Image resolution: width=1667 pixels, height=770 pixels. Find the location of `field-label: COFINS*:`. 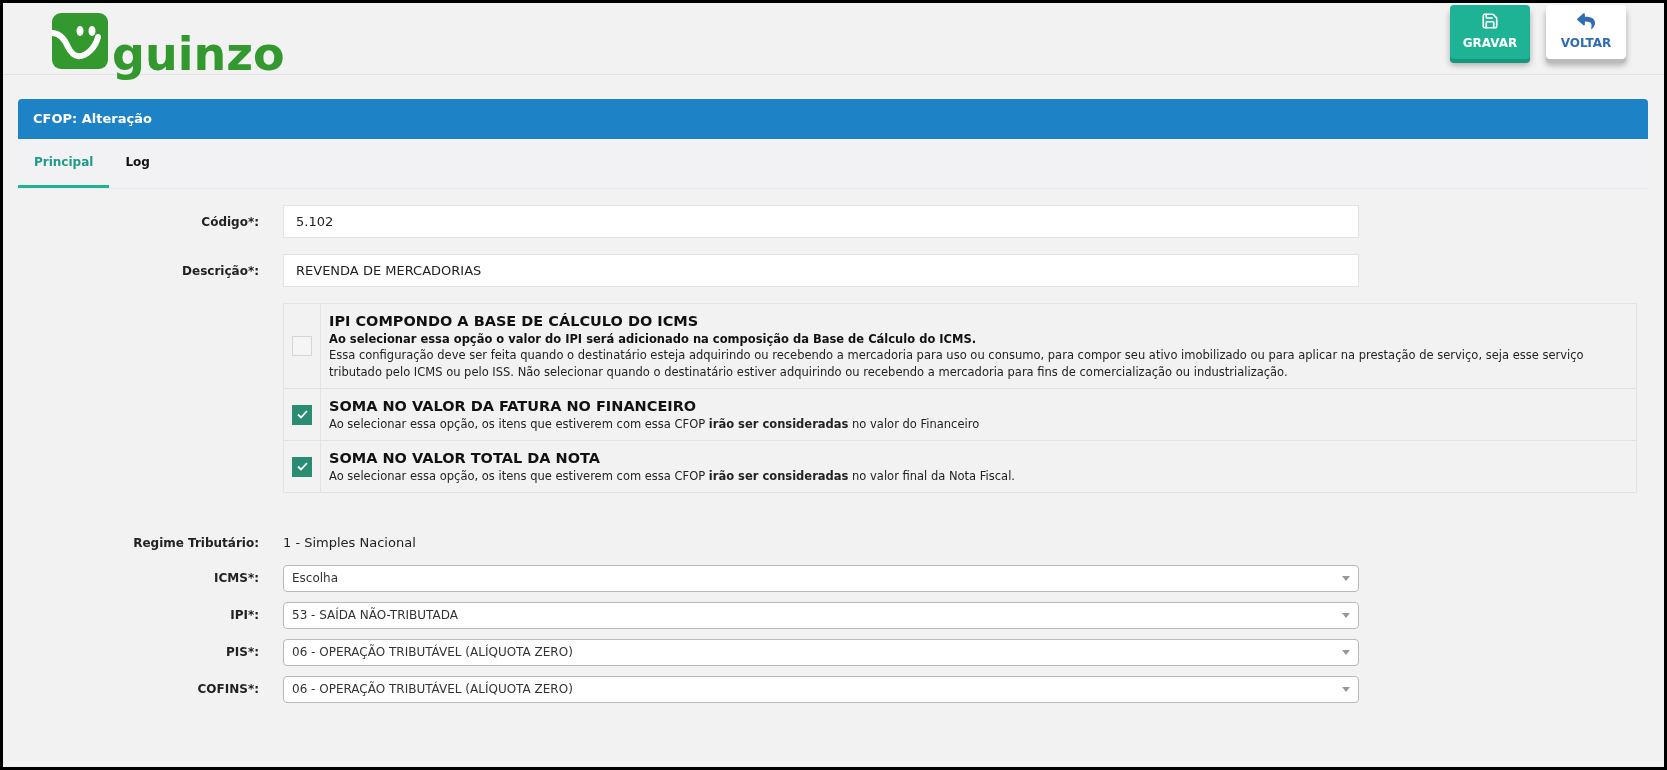

field-label: COFINS*: is located at coordinates (228, 689).